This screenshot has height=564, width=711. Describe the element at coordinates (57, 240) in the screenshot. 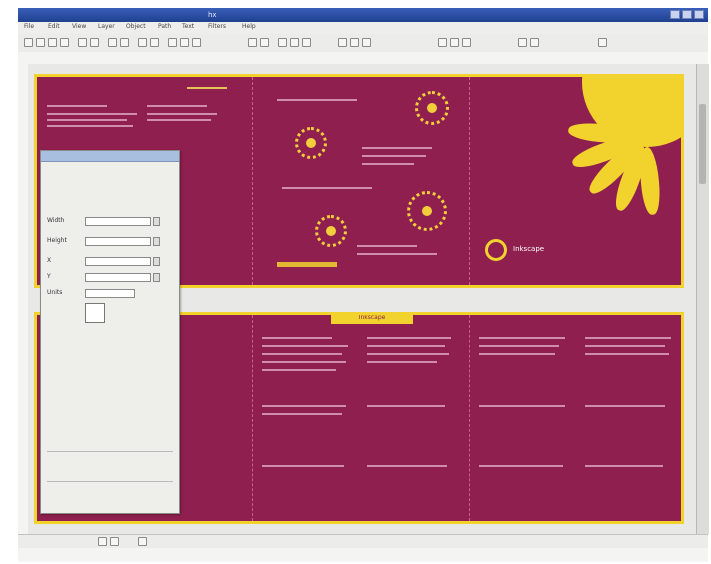

I see `field-label: Height` at that location.